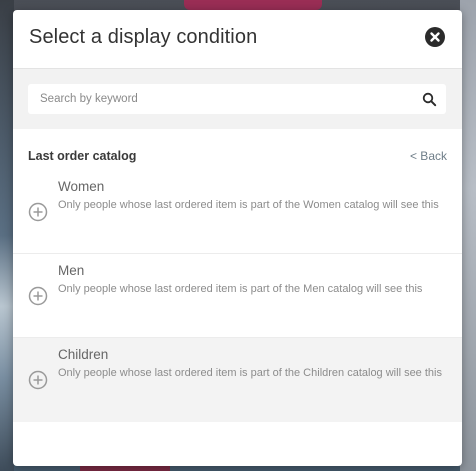 This screenshot has width=476, height=471. I want to click on search-bar-area, so click(237, 99).